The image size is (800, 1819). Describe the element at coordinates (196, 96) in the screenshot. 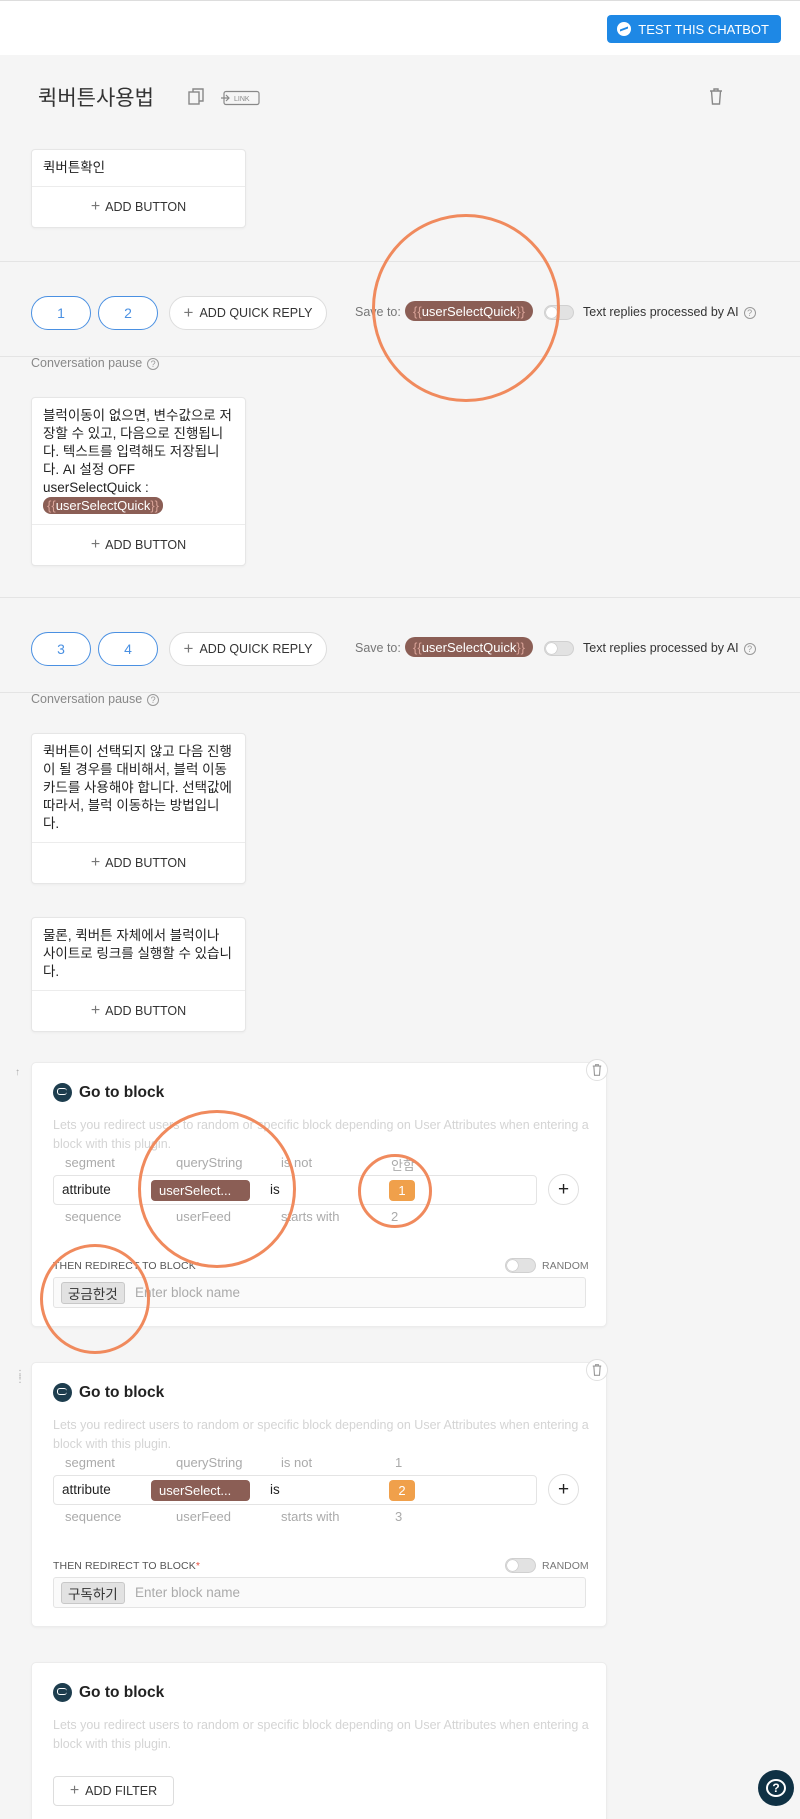

I see `copy-icon` at that location.